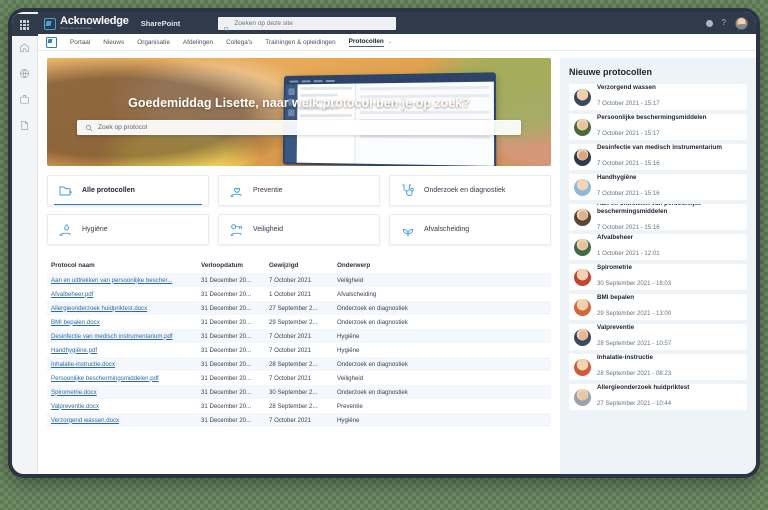 This screenshot has height=510, width=768. Describe the element at coordinates (634, 313) in the screenshot. I see `list-item-date: 29 September 2021 - 13:00` at that location.